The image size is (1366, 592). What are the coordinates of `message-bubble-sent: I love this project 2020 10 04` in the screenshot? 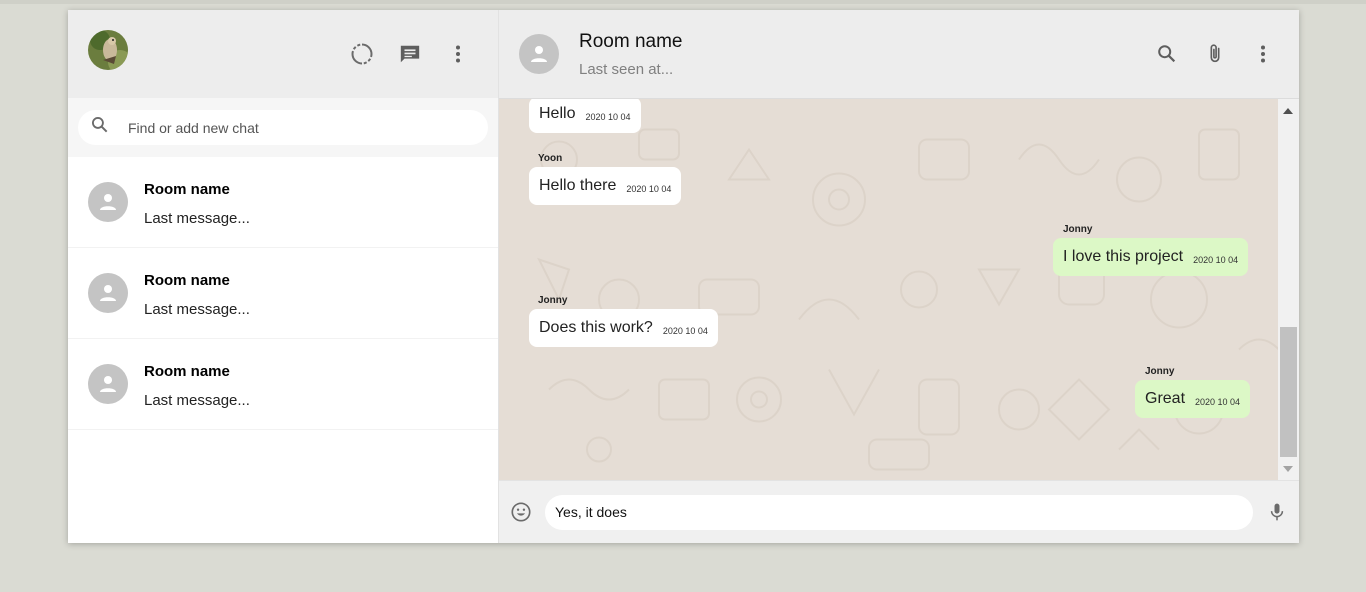 It's located at (1151, 257).